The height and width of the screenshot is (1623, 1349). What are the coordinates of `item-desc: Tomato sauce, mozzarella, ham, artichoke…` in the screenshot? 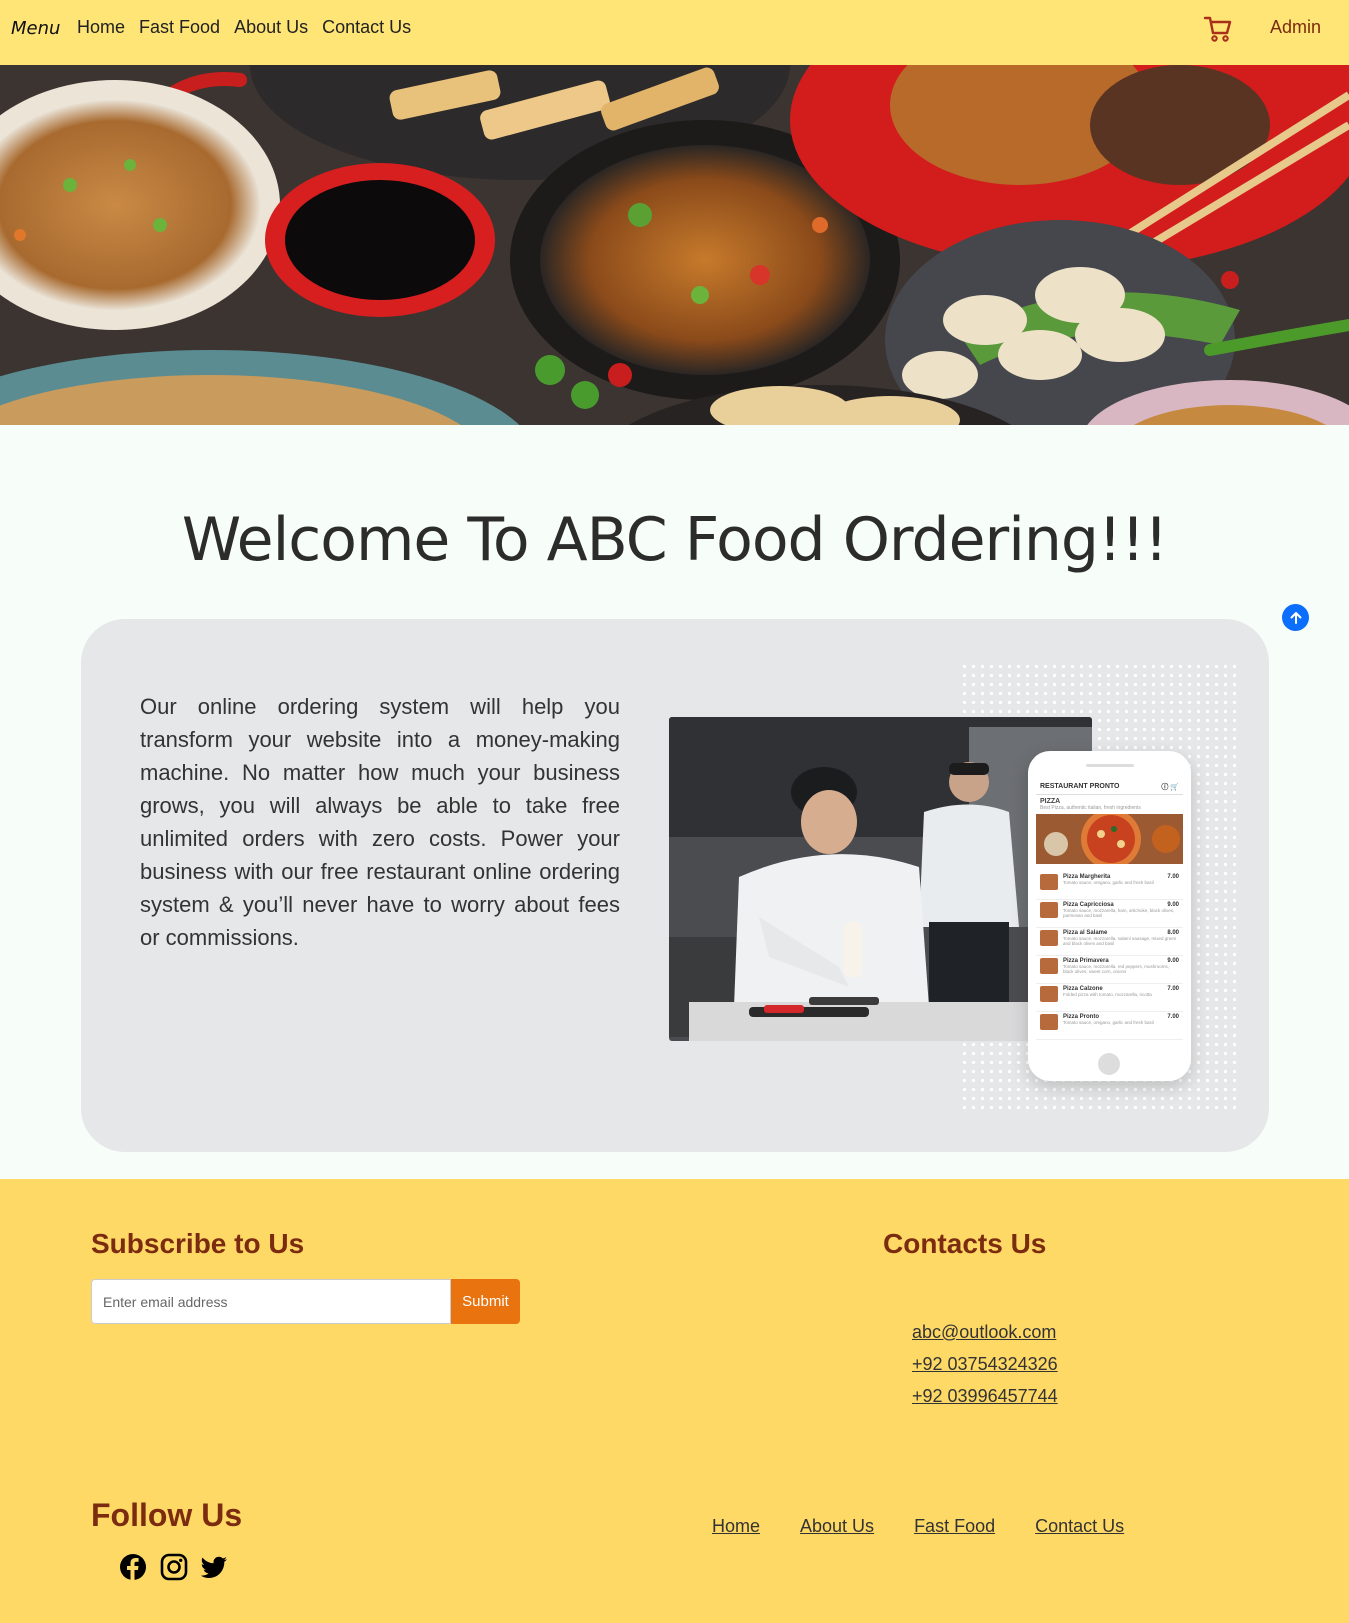 It's located at (1119, 913).